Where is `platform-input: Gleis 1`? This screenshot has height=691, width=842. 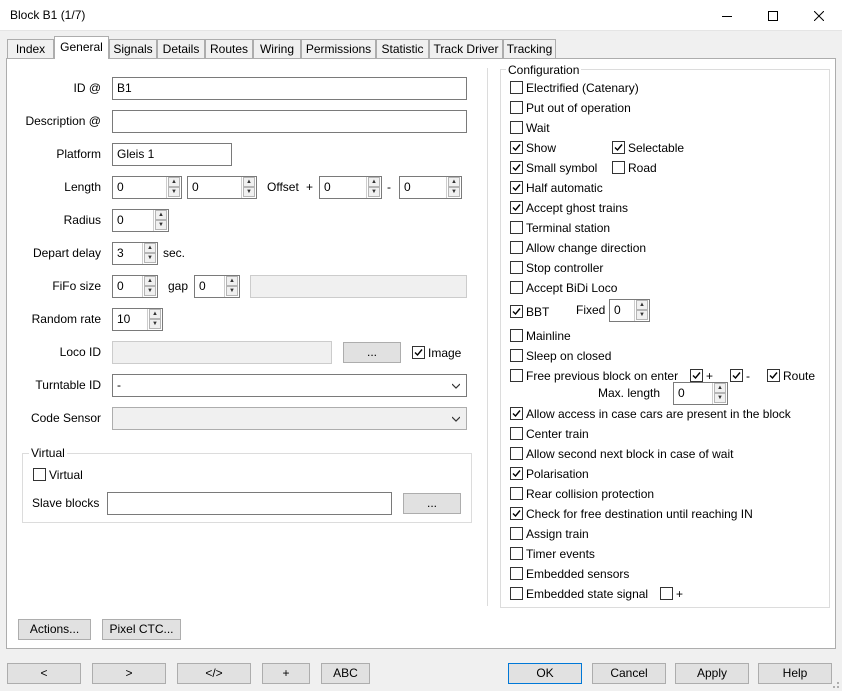 platform-input: Gleis 1 is located at coordinates (172, 154).